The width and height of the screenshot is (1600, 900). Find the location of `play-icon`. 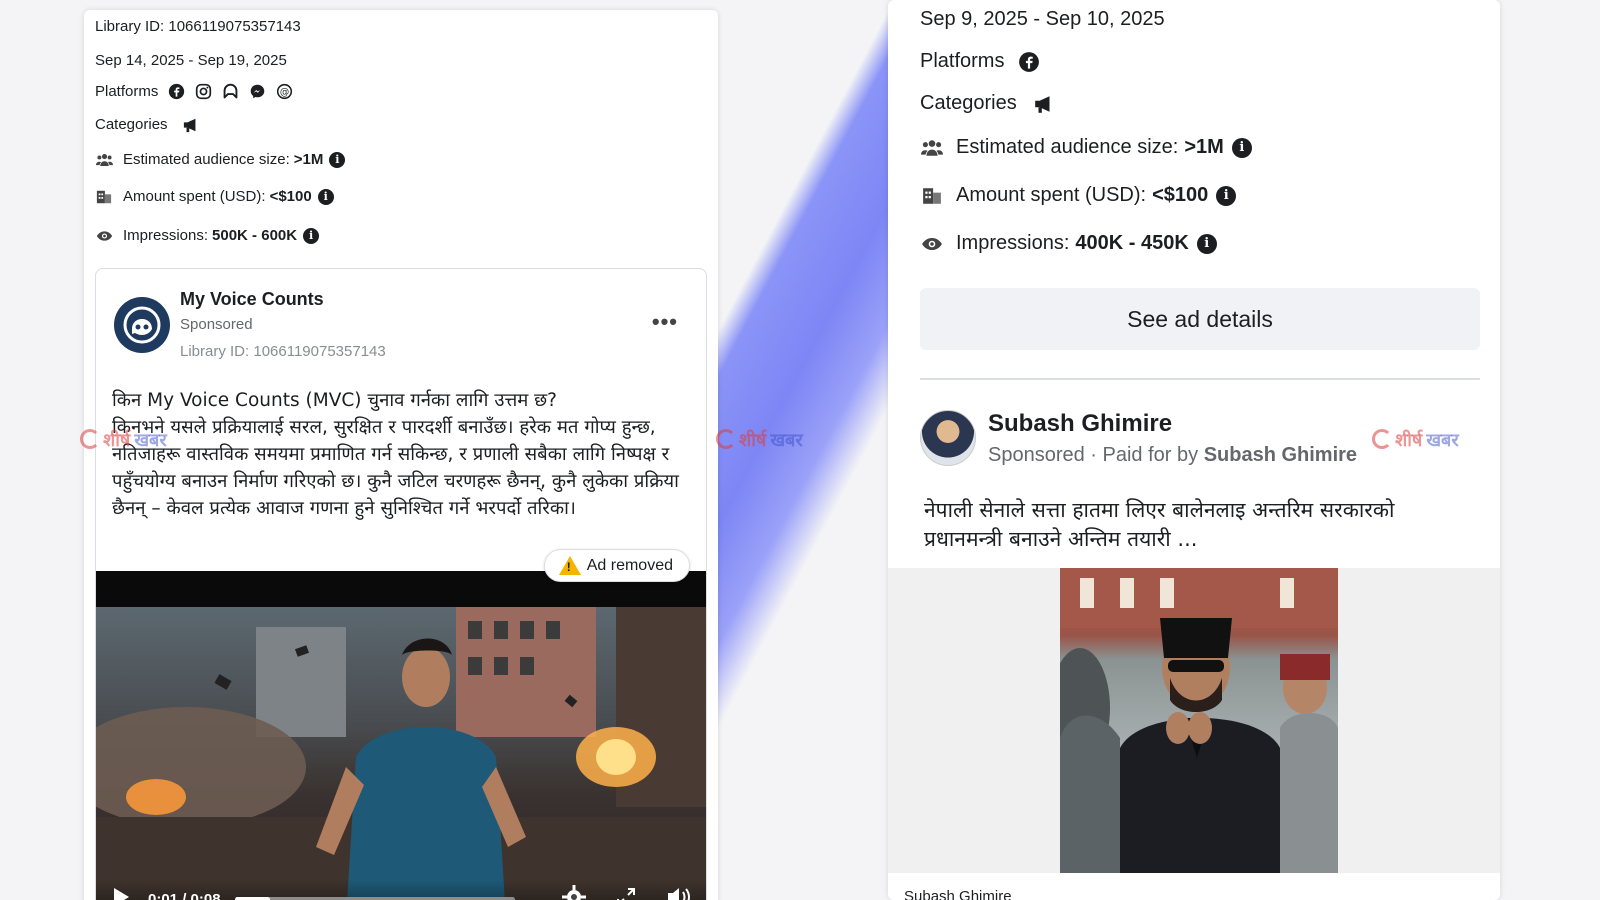

play-icon is located at coordinates (121, 893).